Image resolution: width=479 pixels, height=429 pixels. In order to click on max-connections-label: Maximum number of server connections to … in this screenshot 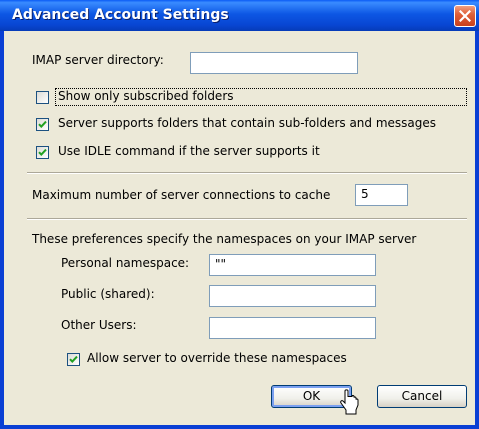, I will do `click(181, 195)`.